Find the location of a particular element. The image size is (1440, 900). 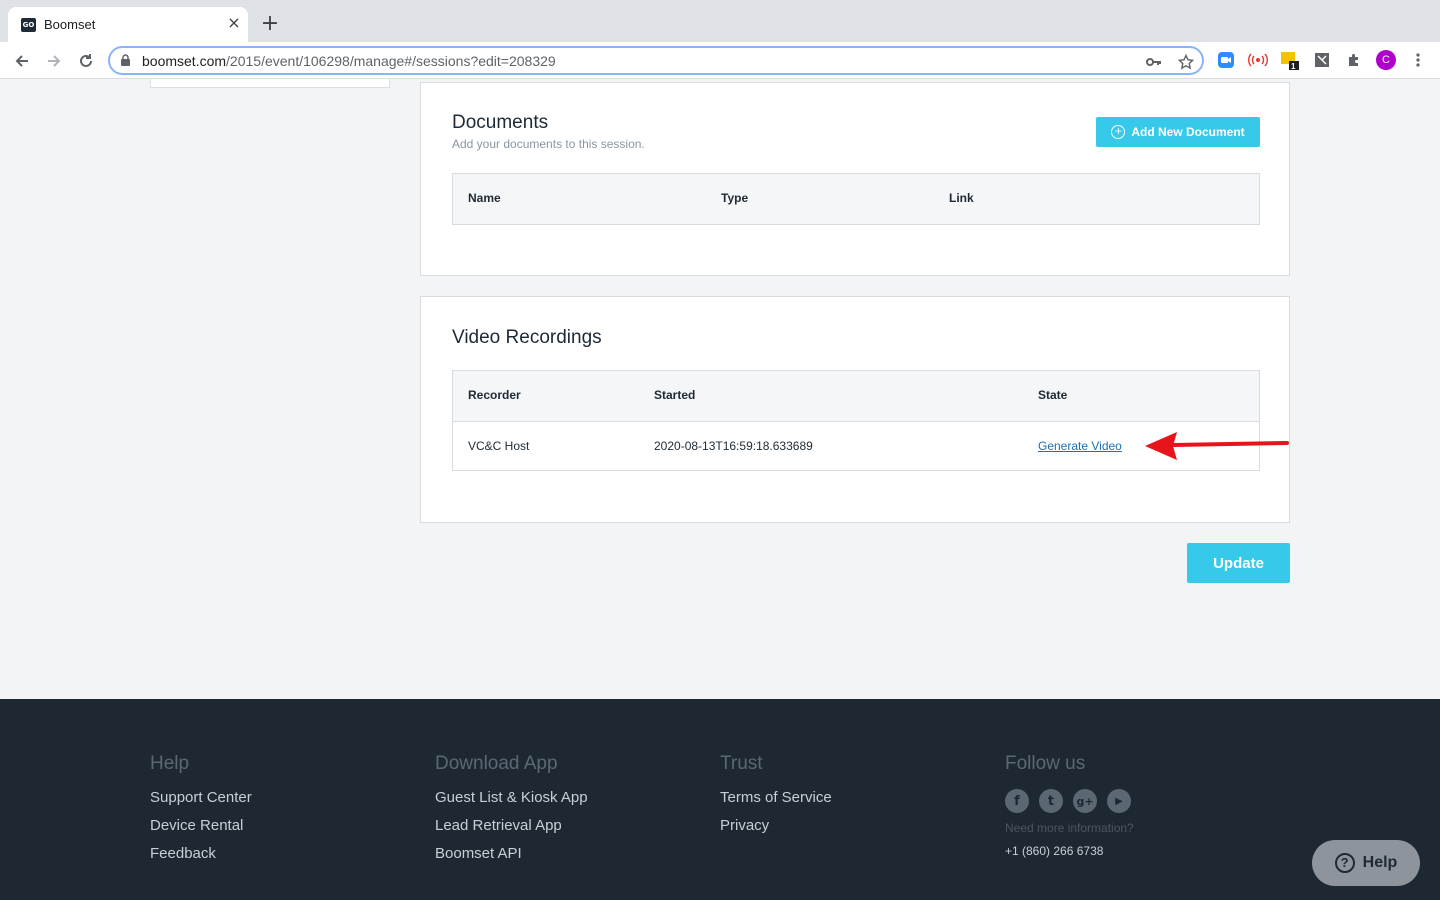

question-circle-icon: ? is located at coordinates (1344, 863).